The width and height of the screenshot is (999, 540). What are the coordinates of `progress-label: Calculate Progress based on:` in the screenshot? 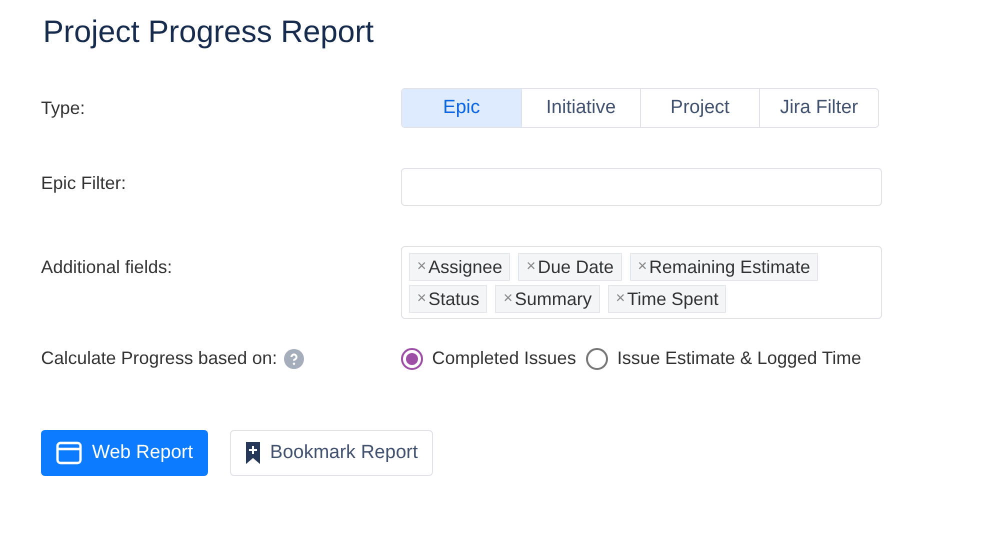 It's located at (159, 358).